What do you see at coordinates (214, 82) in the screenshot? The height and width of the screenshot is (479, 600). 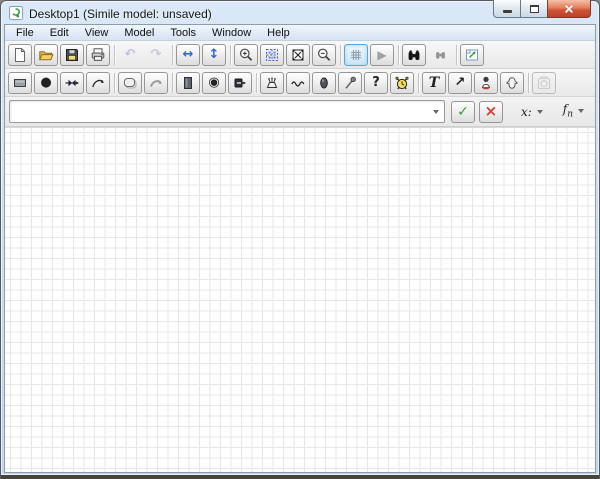 I see `condition-tool-button: ◉` at bounding box center [214, 82].